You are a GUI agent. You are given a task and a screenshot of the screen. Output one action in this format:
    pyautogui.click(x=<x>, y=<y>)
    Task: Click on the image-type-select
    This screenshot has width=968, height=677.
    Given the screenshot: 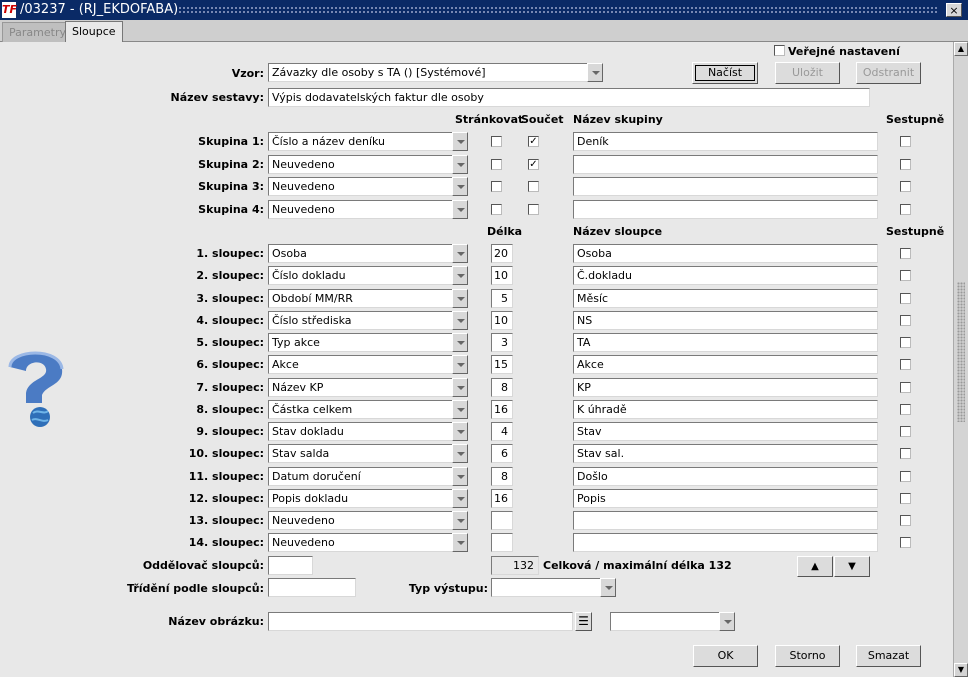 What is the action you would take?
    pyautogui.click(x=672, y=621)
    